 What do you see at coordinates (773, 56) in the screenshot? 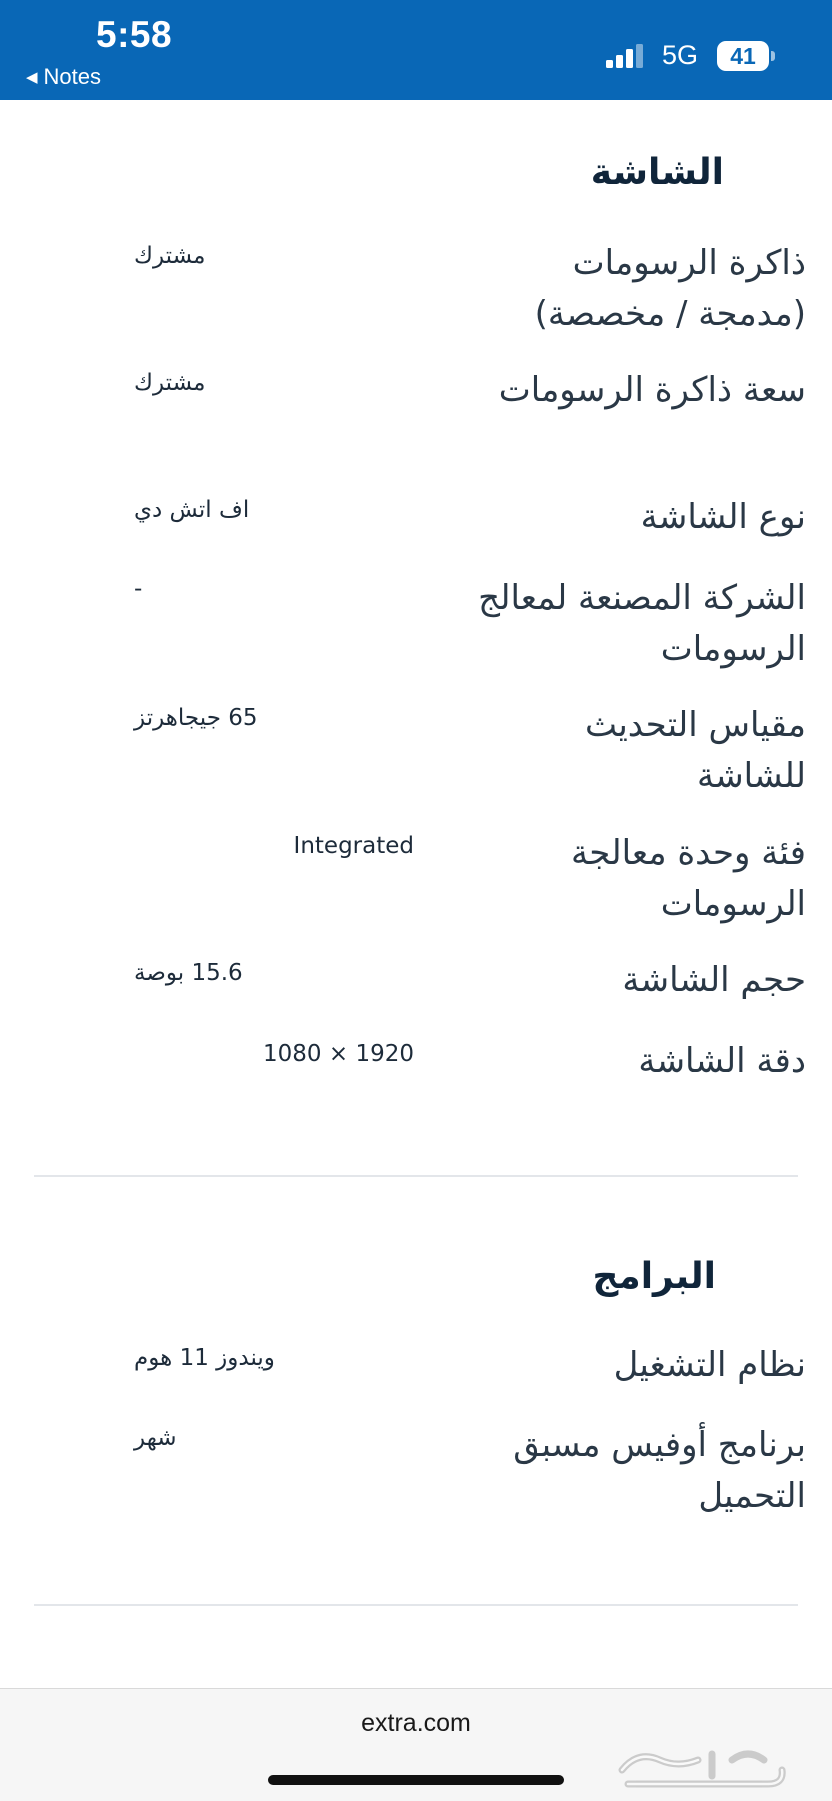
I see `battery-cap` at bounding box center [773, 56].